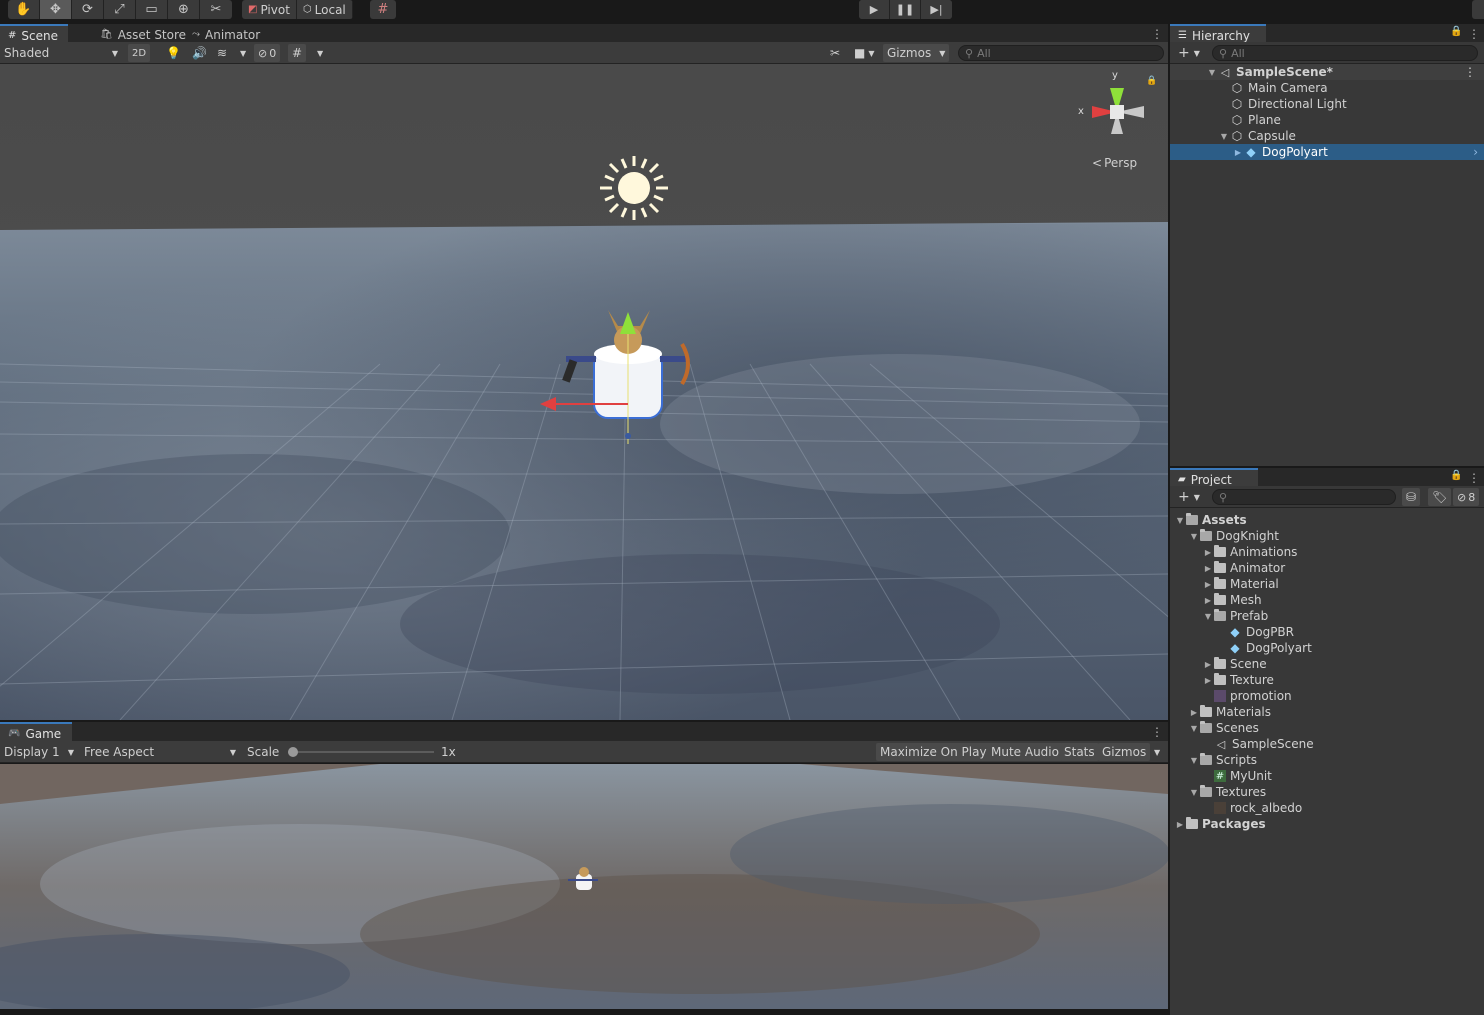  Describe the element at coordinates (184, 9) in the screenshot. I see `transform-tool-icon: ⊕` at that location.